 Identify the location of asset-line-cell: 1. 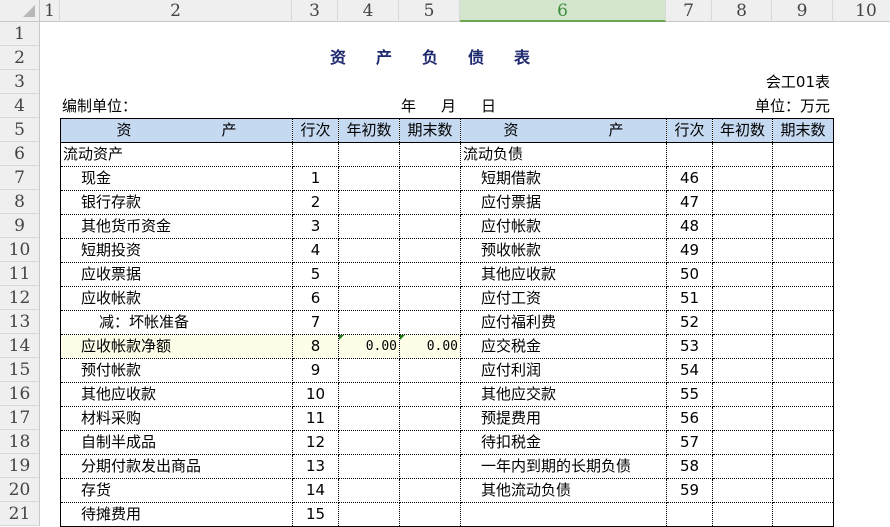
(315, 178).